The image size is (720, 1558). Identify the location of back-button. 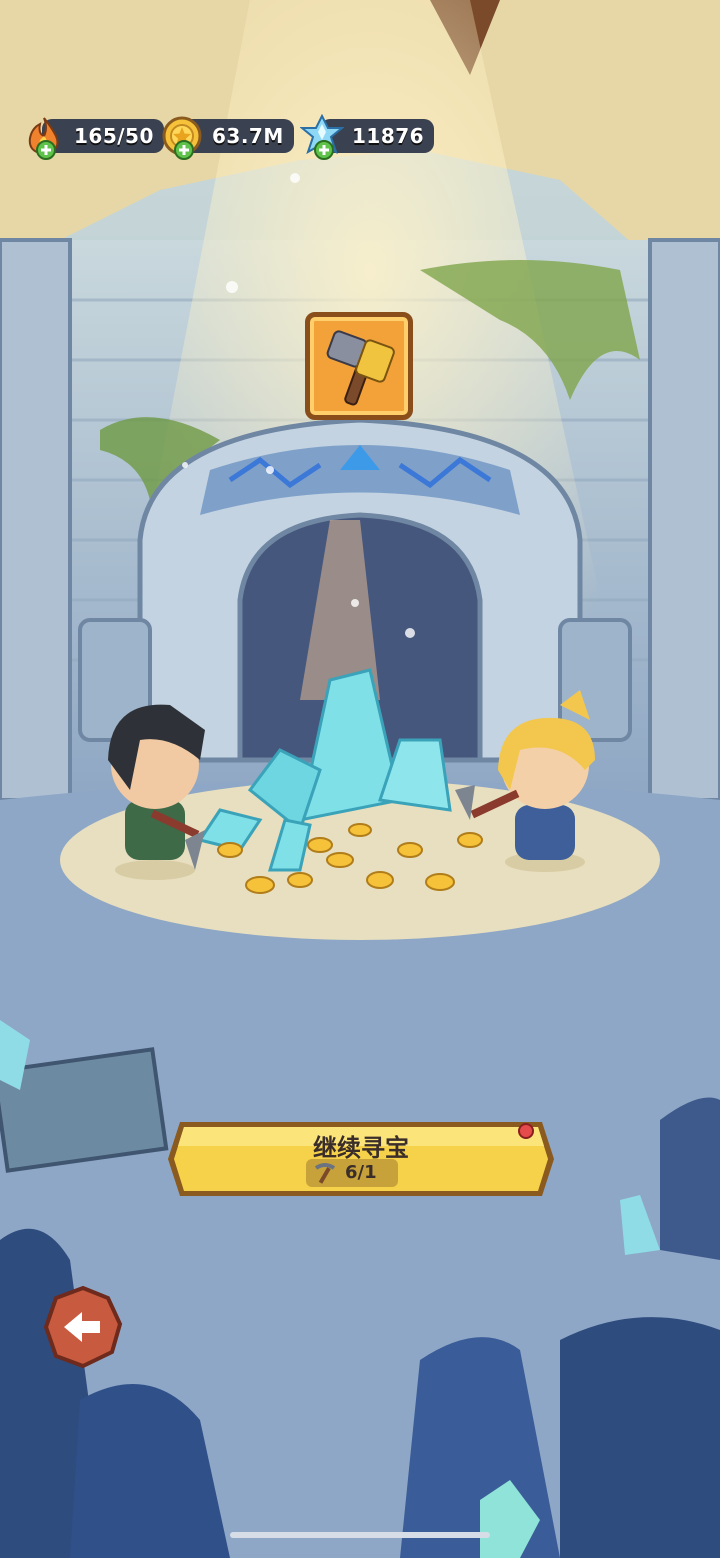
(83, 1327).